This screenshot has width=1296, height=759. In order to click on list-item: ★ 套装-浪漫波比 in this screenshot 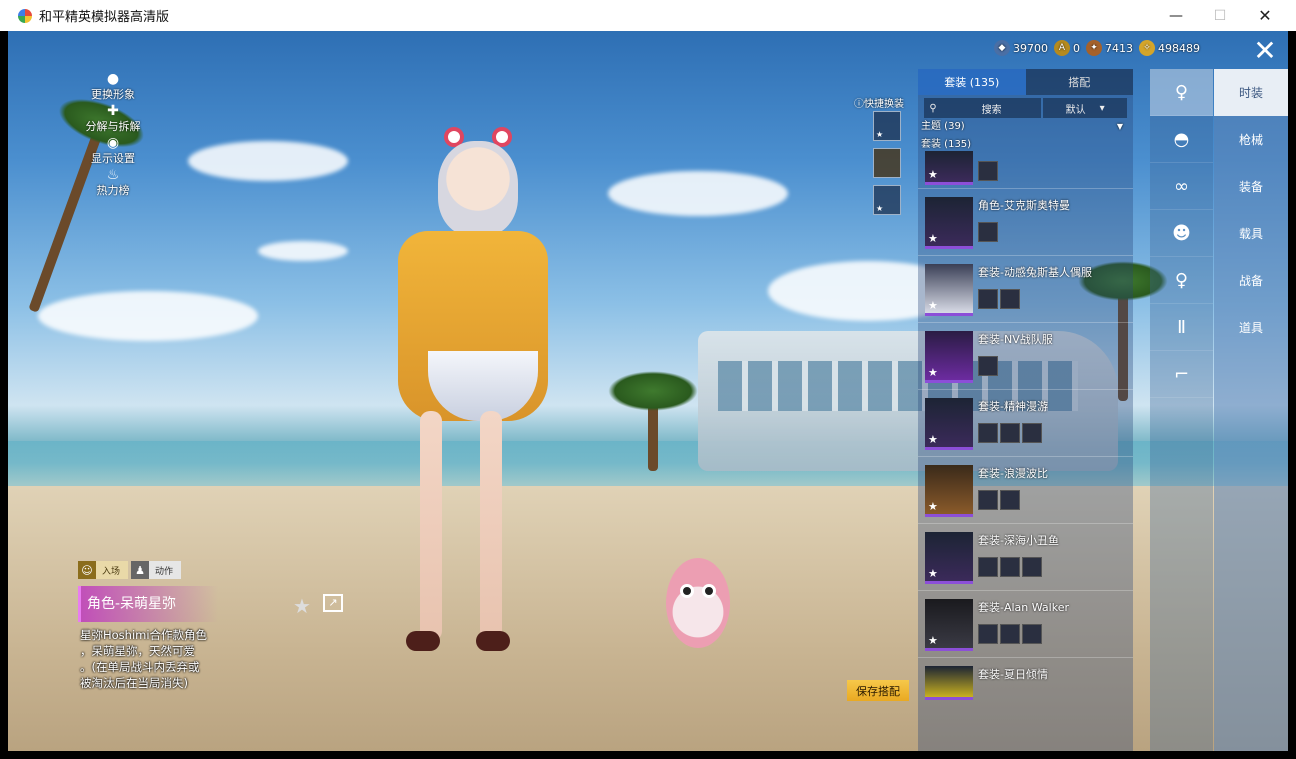, I will do `click(1025, 490)`.